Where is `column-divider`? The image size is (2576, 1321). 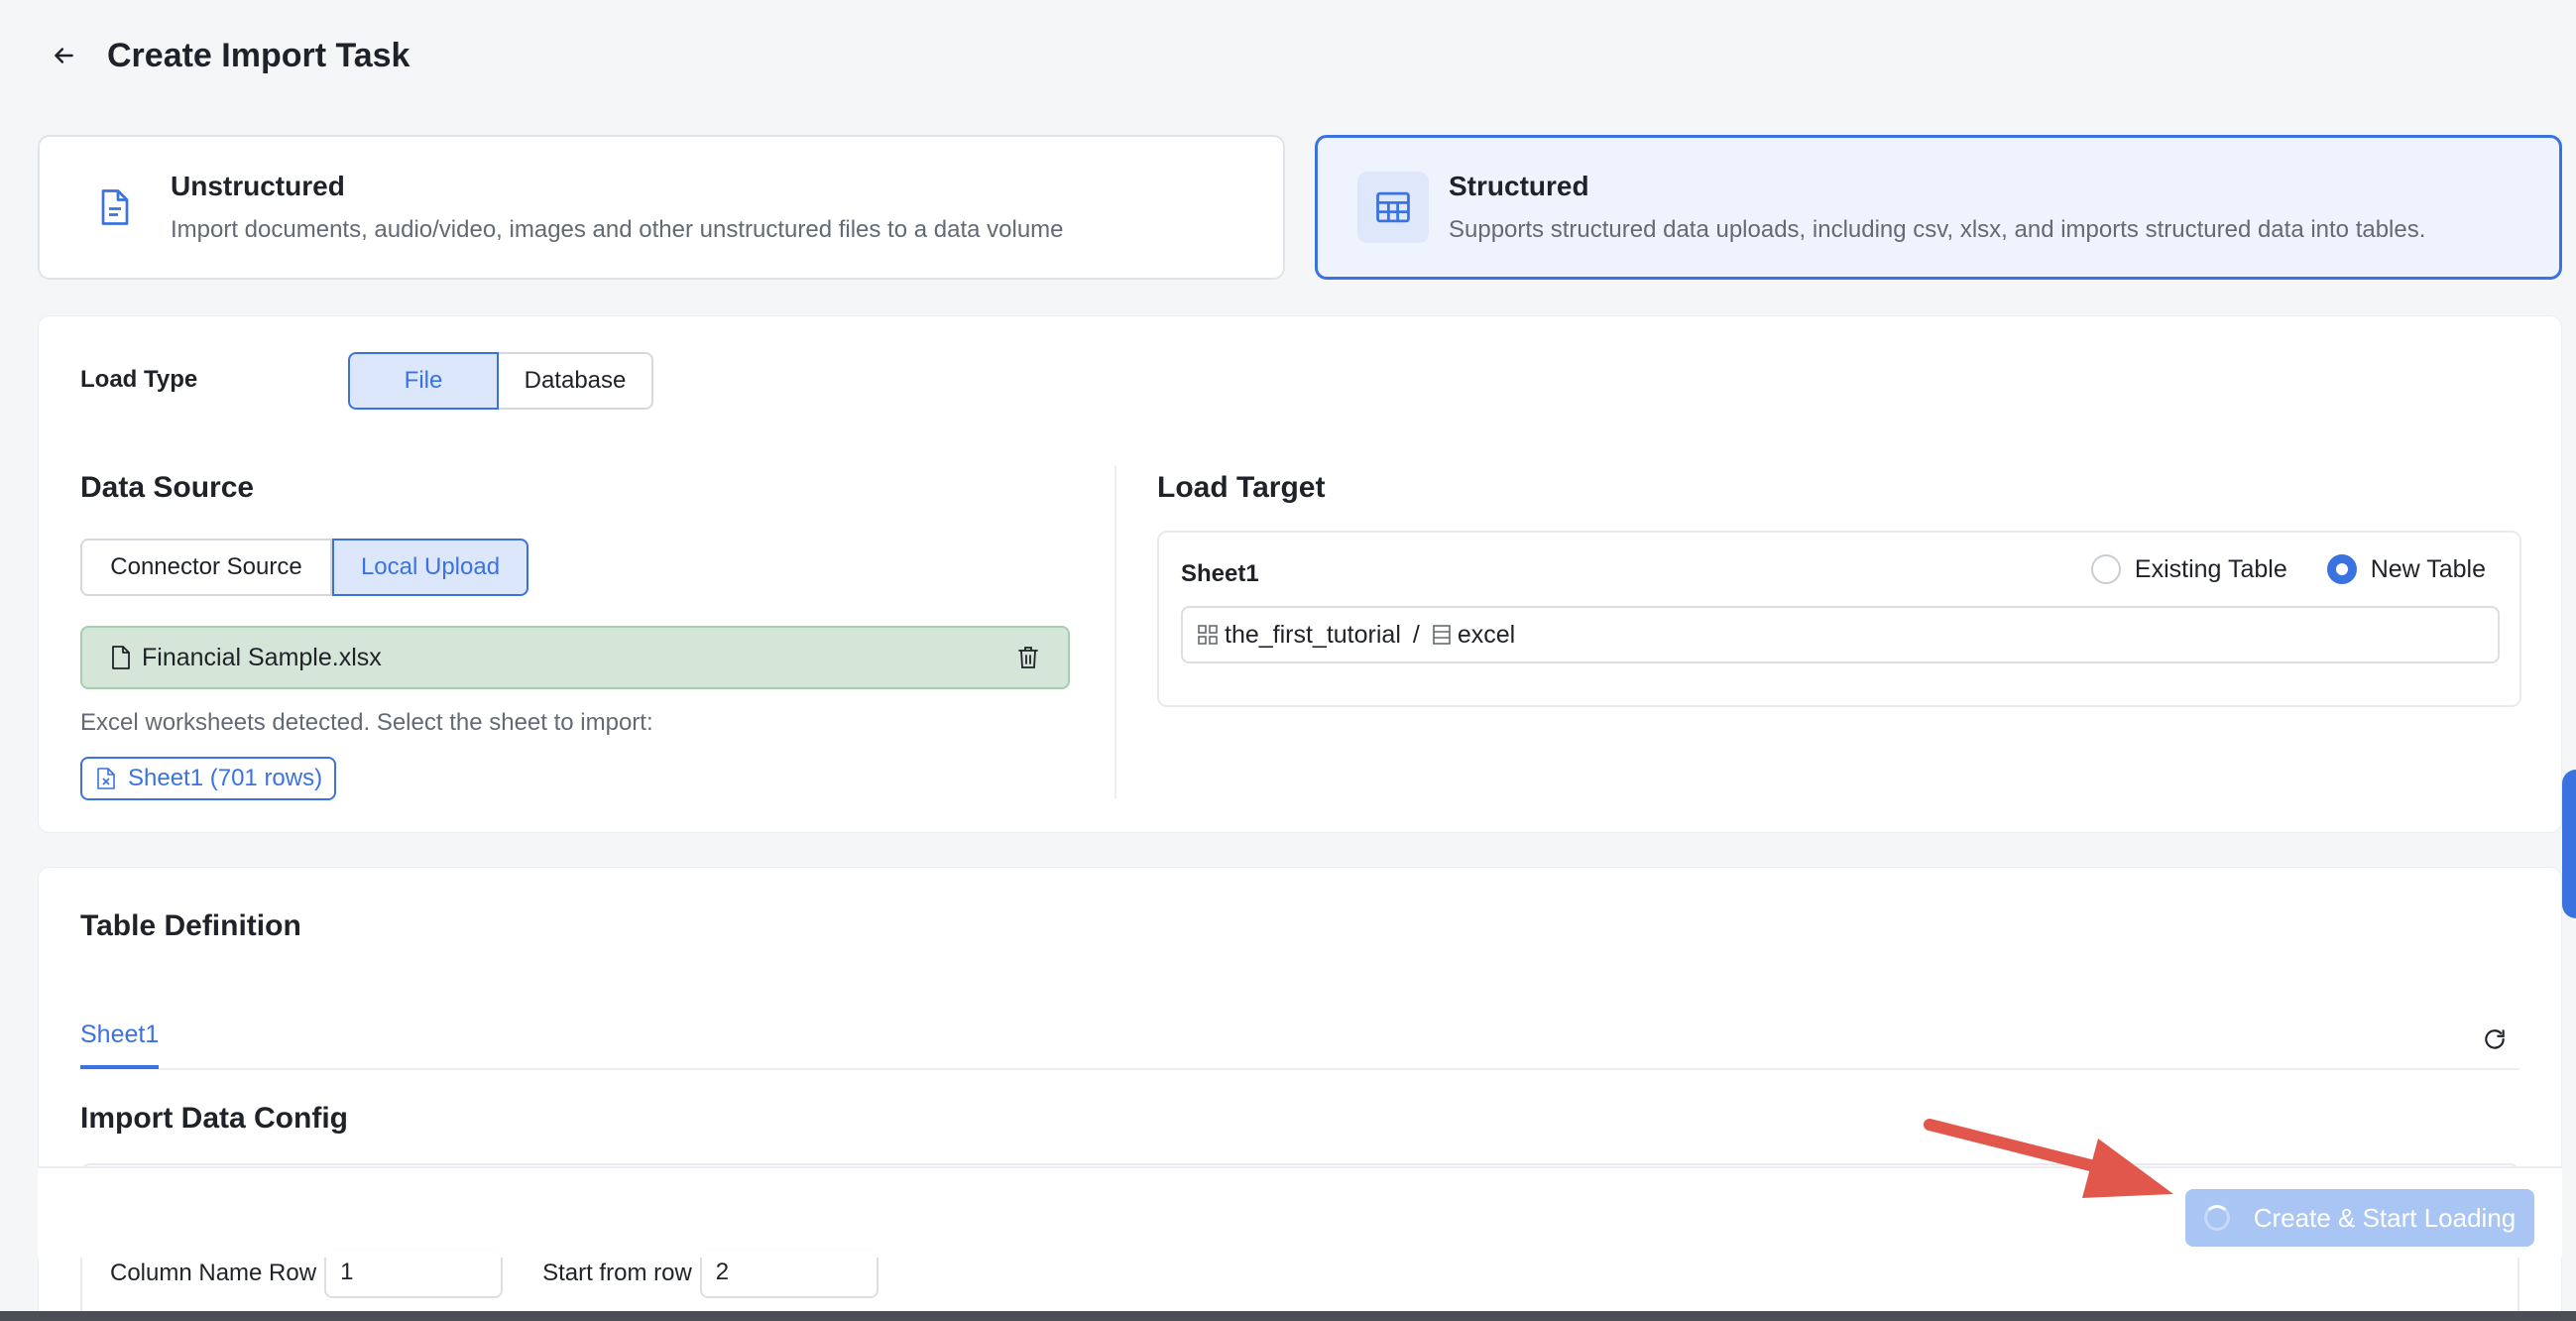 column-divider is located at coordinates (1115, 631).